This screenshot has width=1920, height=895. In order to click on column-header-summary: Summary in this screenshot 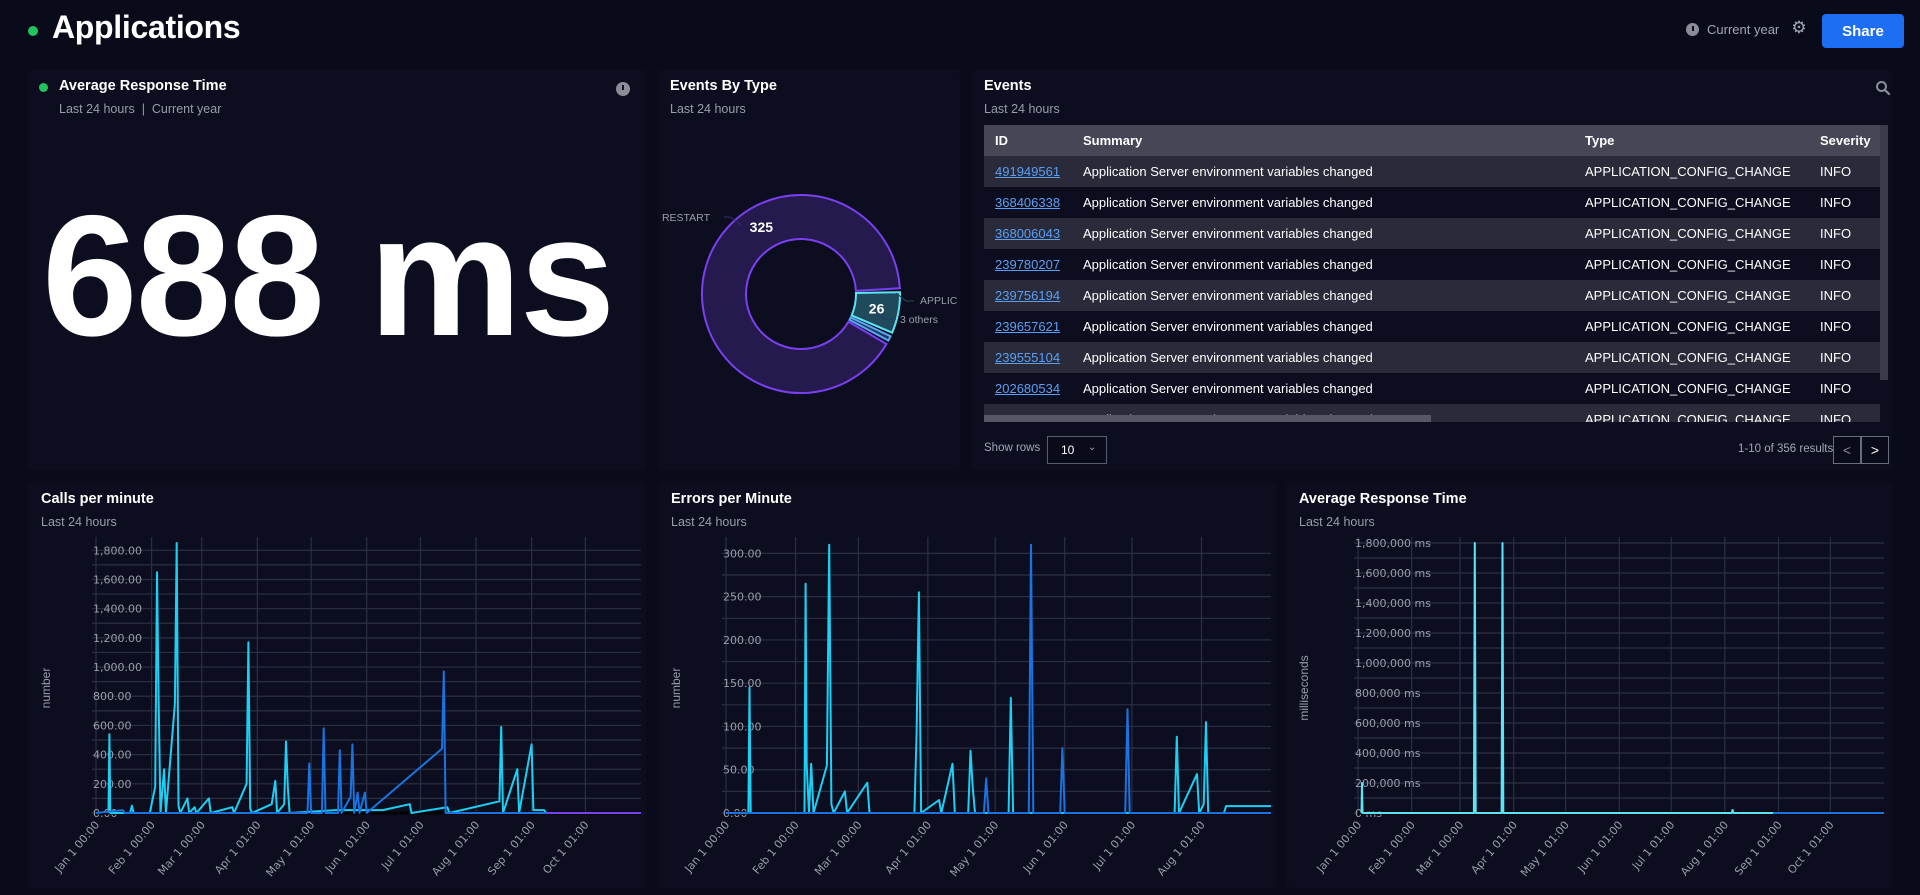, I will do `click(1112, 140)`.